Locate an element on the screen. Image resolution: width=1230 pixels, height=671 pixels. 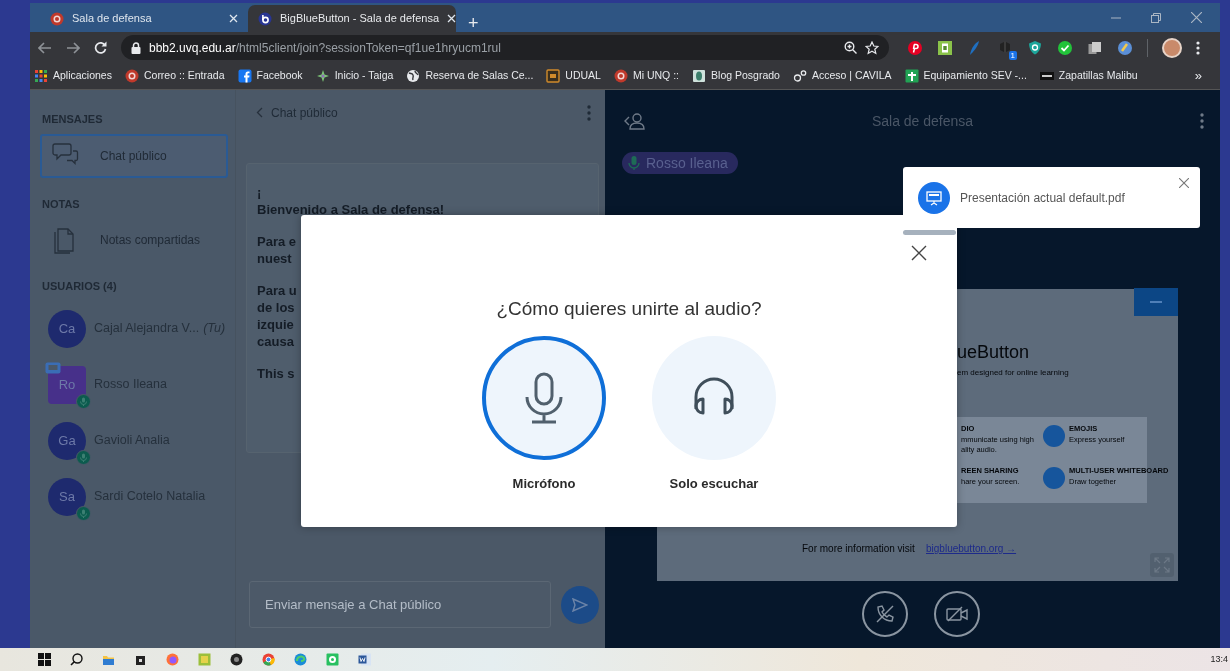
document-app-icon is located at coordinates (364, 659).